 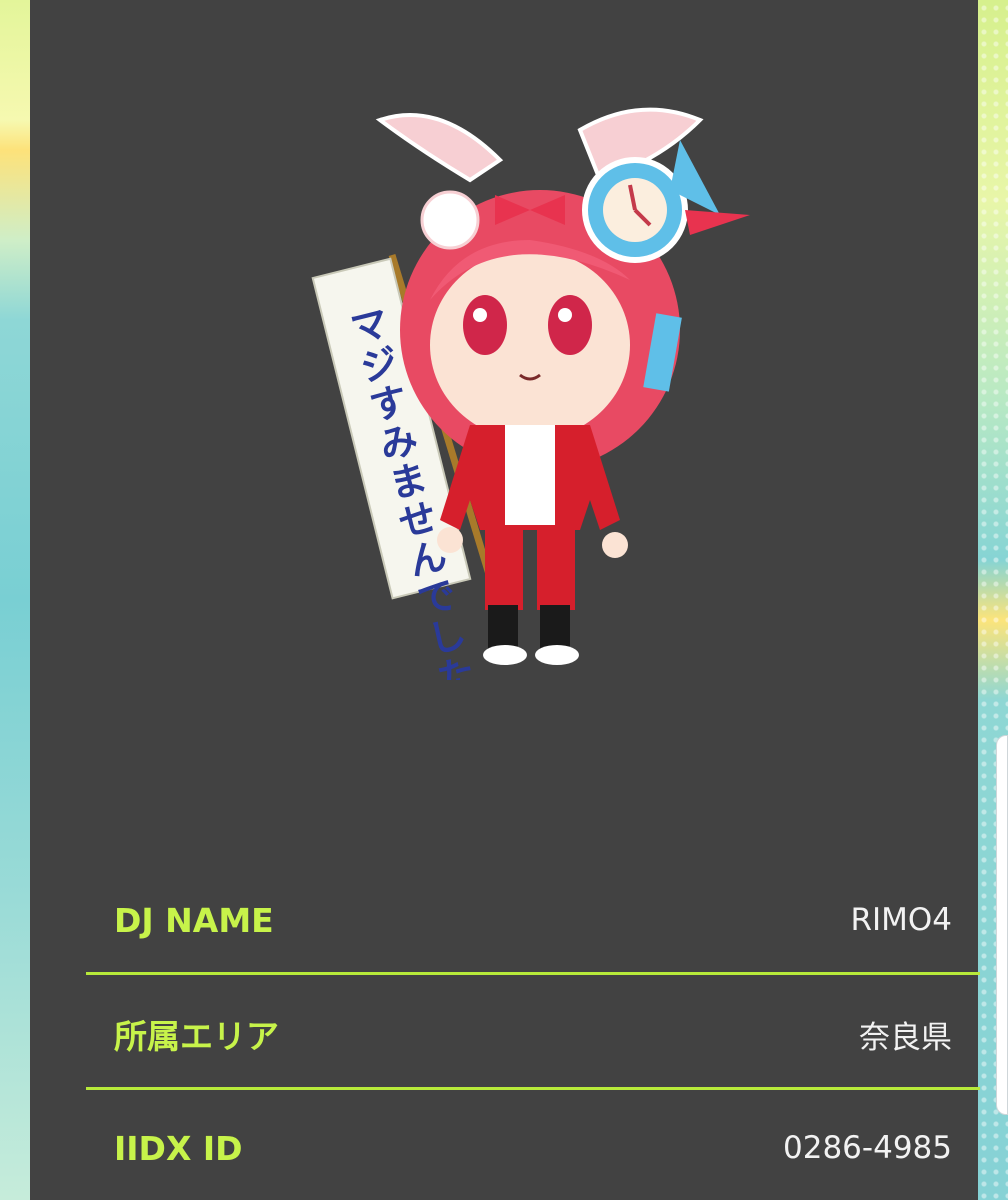 I want to click on iidx-id-label: IIDX ID, so click(x=178, y=1148).